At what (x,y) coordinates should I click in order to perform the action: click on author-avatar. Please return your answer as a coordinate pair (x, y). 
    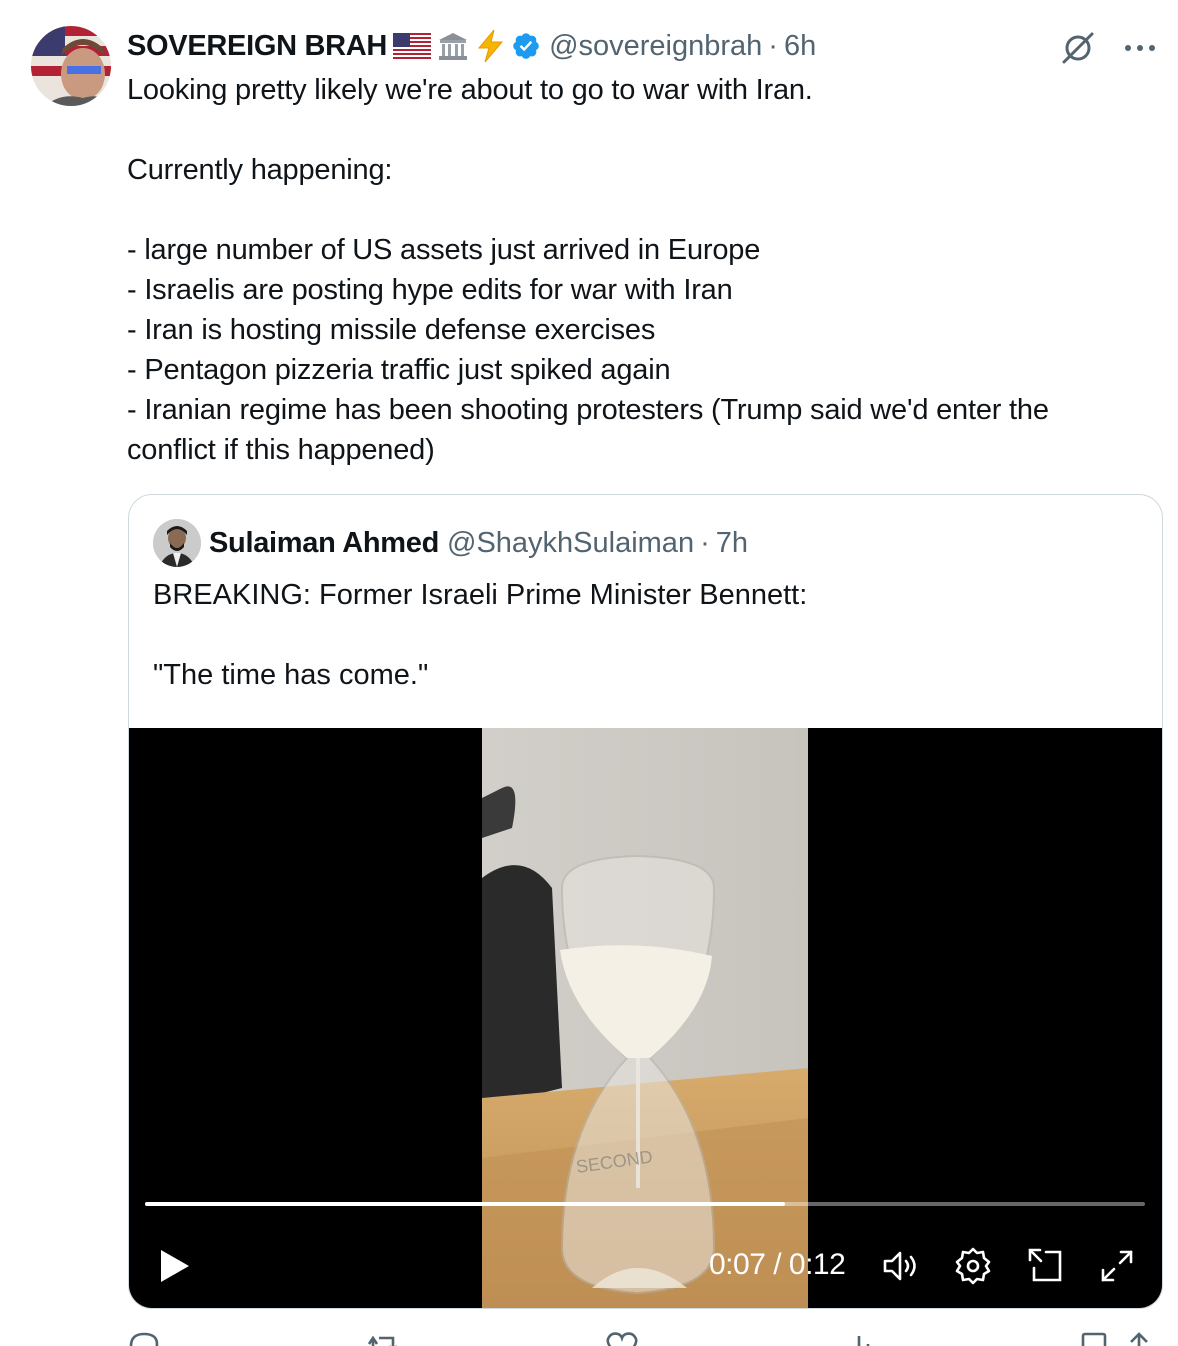
    Looking at the image, I should click on (71, 66).